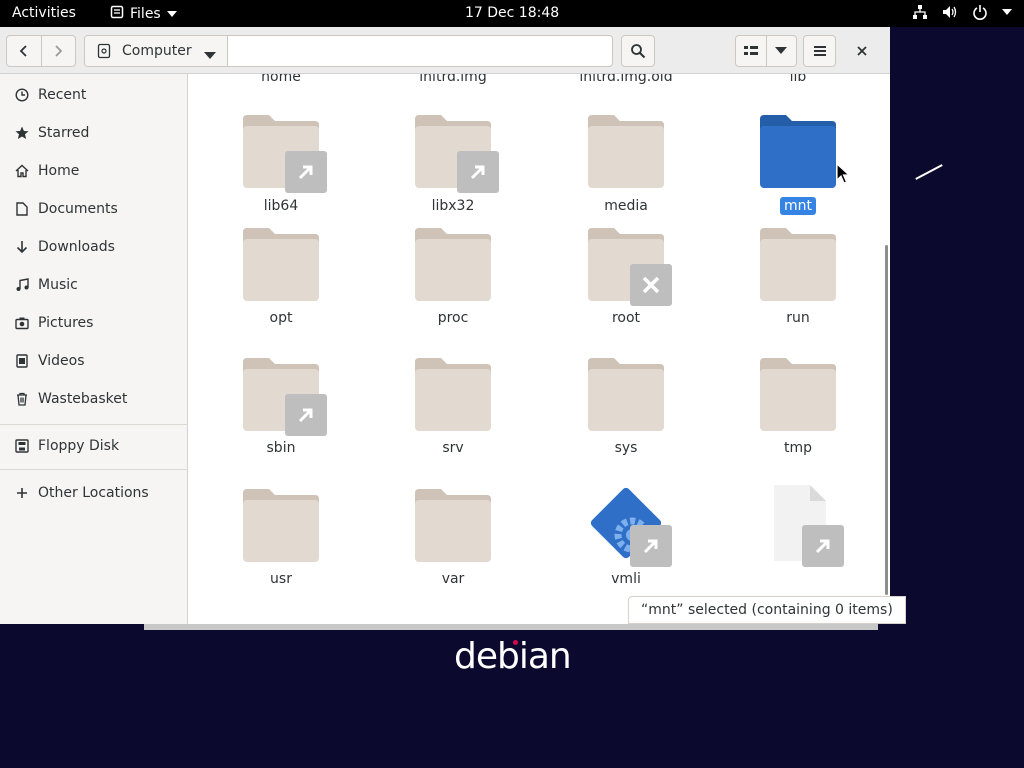  I want to click on top-bar: Activities Files 17 Dec 18:48, so click(512, 13).